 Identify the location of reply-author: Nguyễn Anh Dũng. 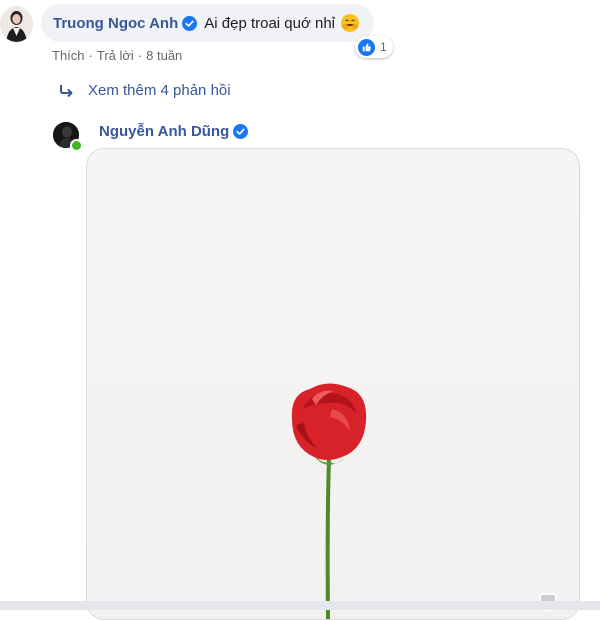
(174, 131).